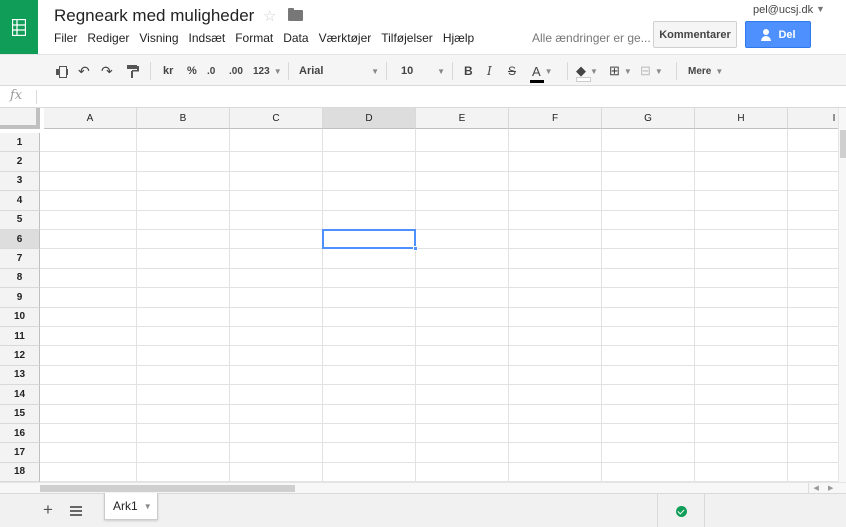 The height and width of the screenshot is (527, 846). Describe the element at coordinates (842, 295) in the screenshot. I see `vertical-scrollbar` at that location.